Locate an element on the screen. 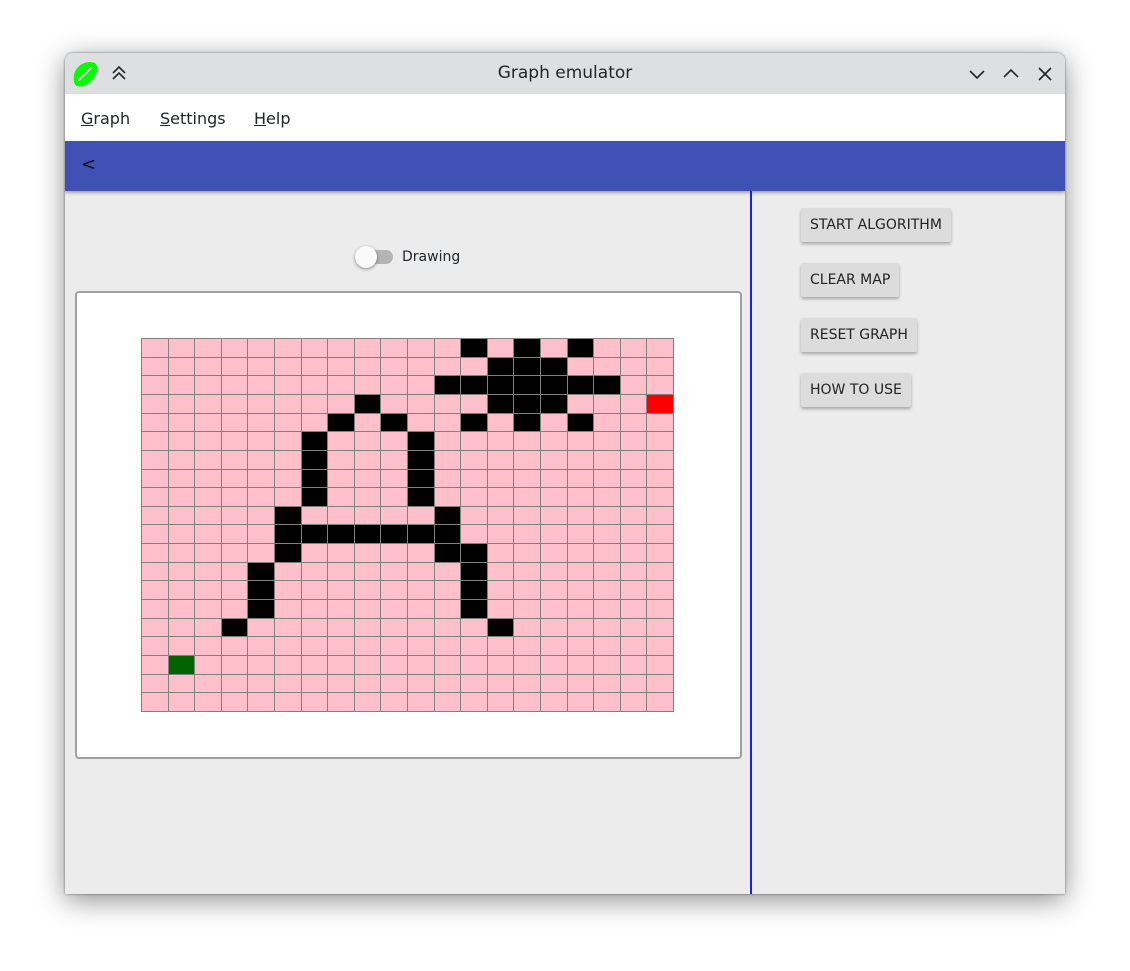 This screenshot has width=1130, height=971. menu-help: Help is located at coordinates (272, 118).